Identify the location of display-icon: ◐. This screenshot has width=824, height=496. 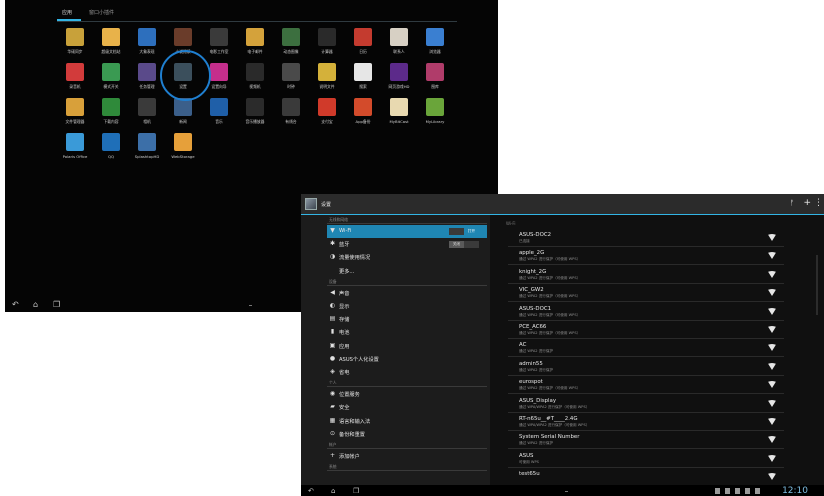
(332, 305).